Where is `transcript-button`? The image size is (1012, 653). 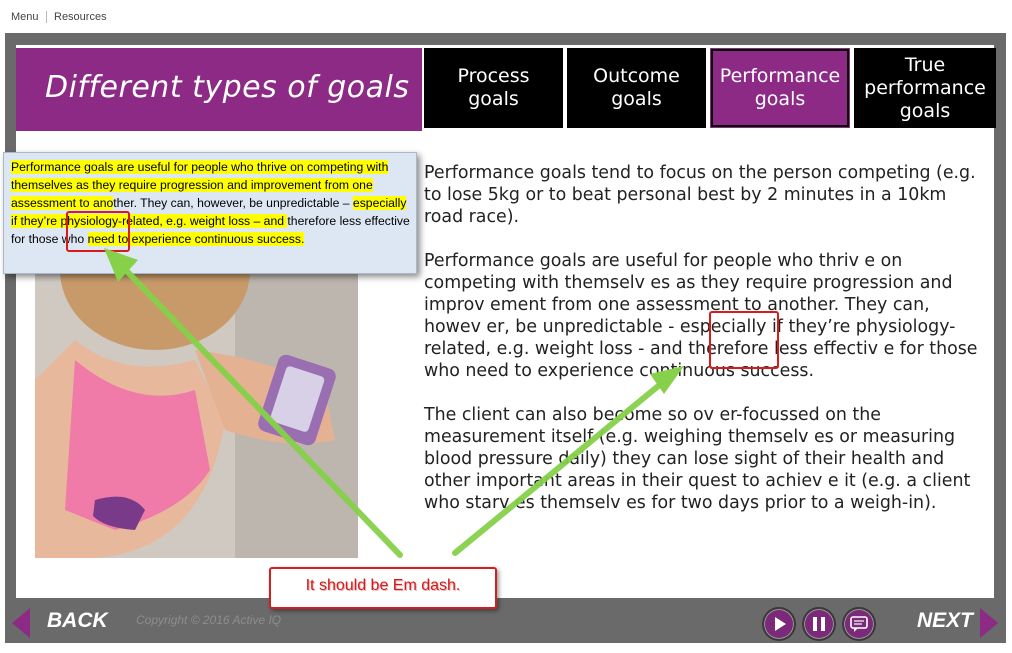 transcript-button is located at coordinates (859, 624).